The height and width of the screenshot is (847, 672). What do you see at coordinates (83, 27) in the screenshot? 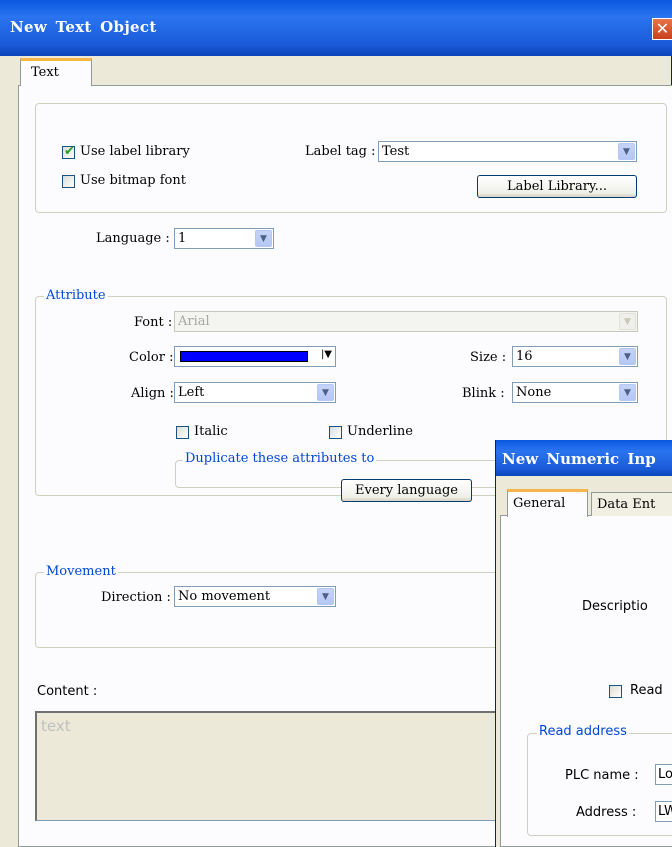
I see `window-title: New Text Object` at bounding box center [83, 27].